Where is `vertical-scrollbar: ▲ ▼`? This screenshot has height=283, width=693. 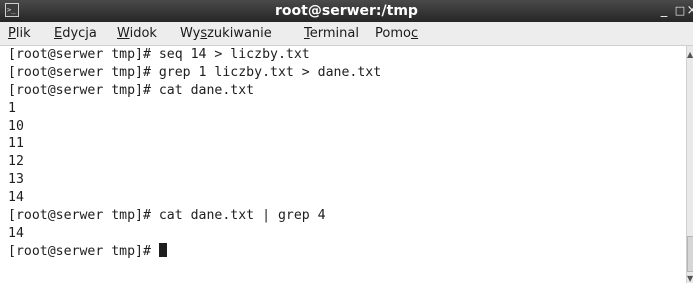 vertical-scrollbar: ▲ ▼ is located at coordinates (689, 164).